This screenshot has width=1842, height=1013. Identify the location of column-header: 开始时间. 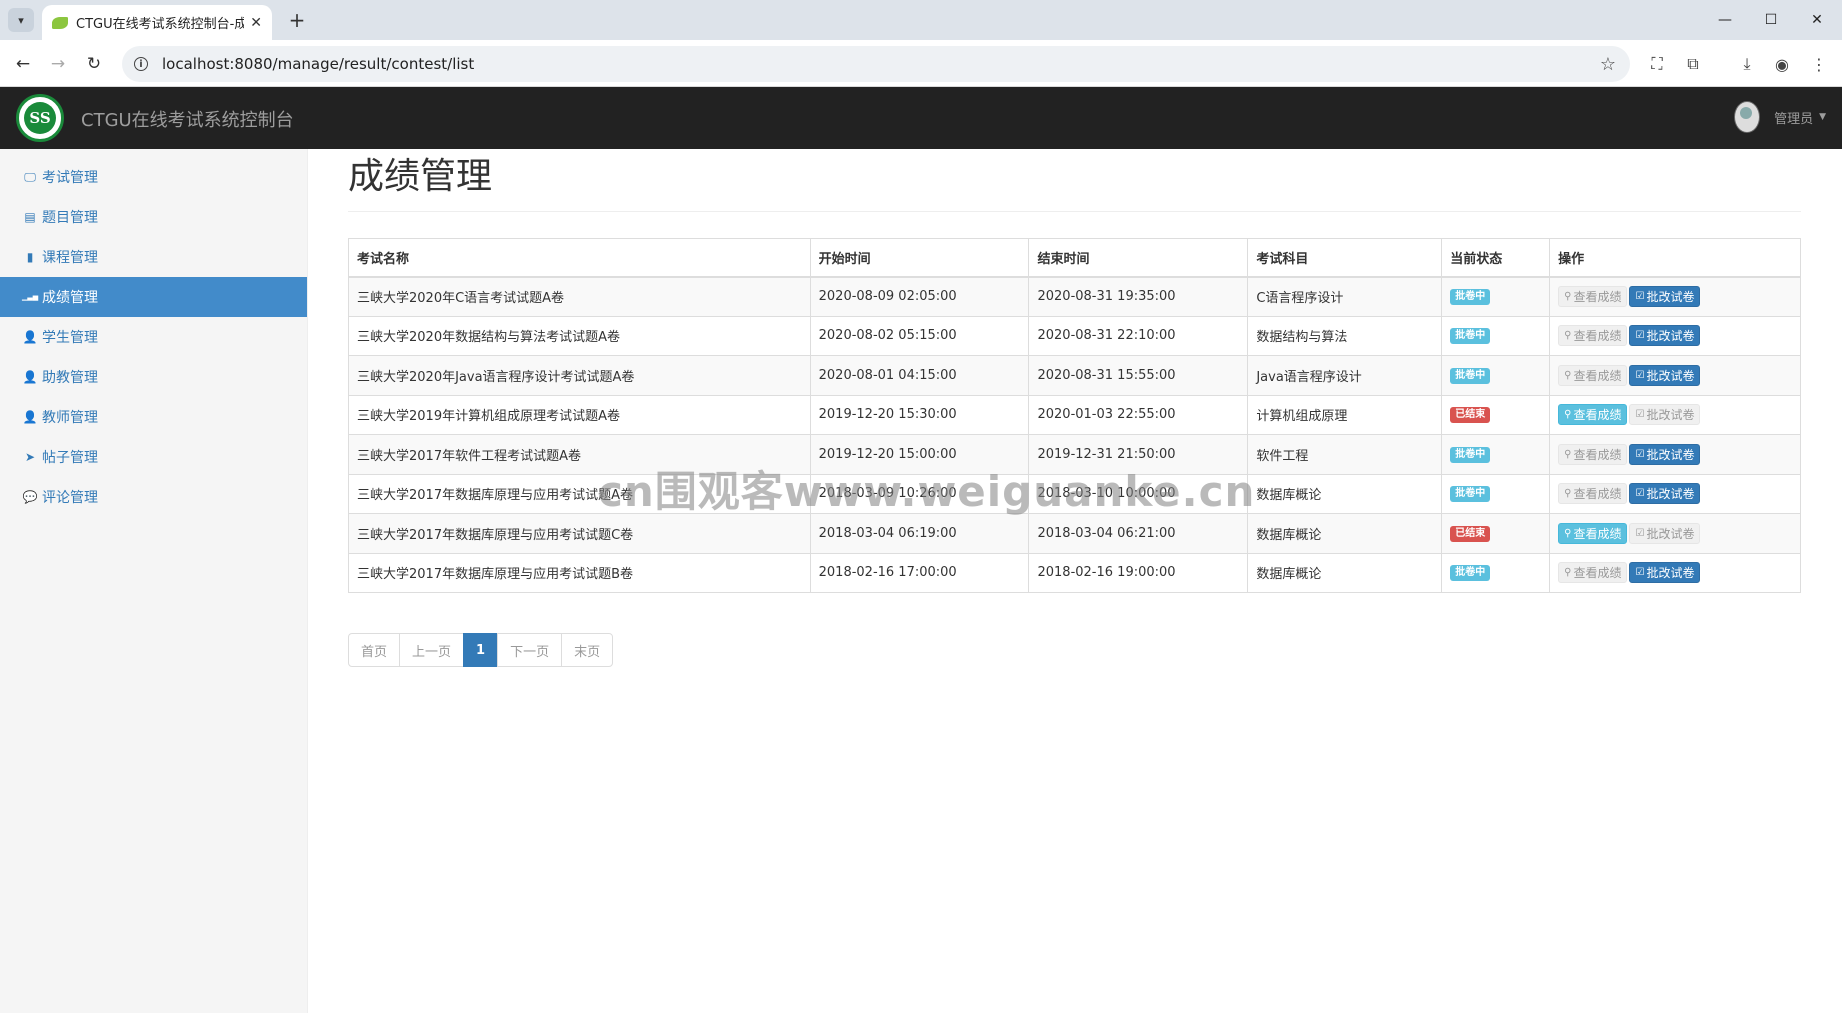
(919, 258).